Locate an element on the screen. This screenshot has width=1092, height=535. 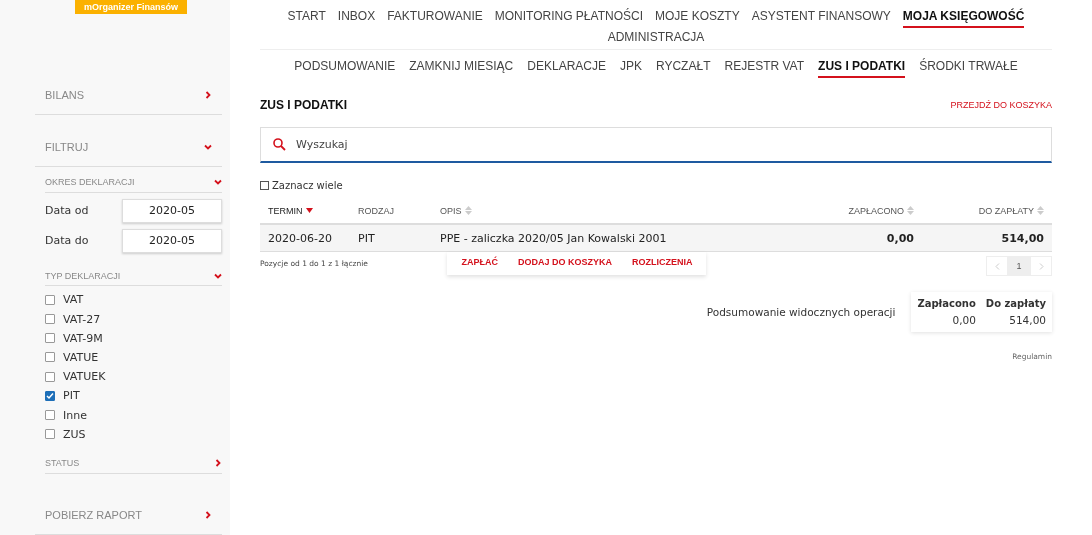
summary-value: 514,00 is located at coordinates (1027, 320).